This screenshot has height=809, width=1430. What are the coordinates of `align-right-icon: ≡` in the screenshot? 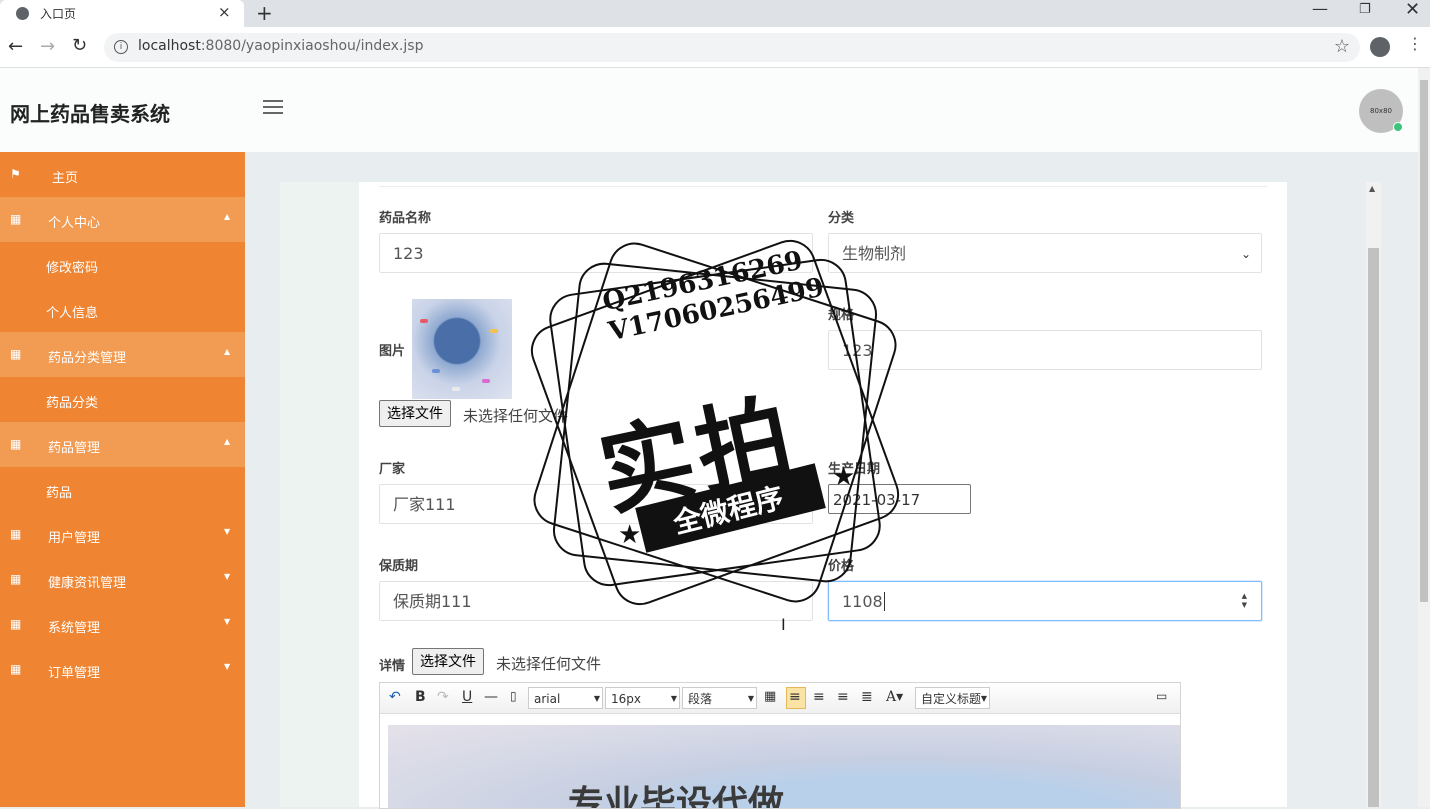 It's located at (819, 697).